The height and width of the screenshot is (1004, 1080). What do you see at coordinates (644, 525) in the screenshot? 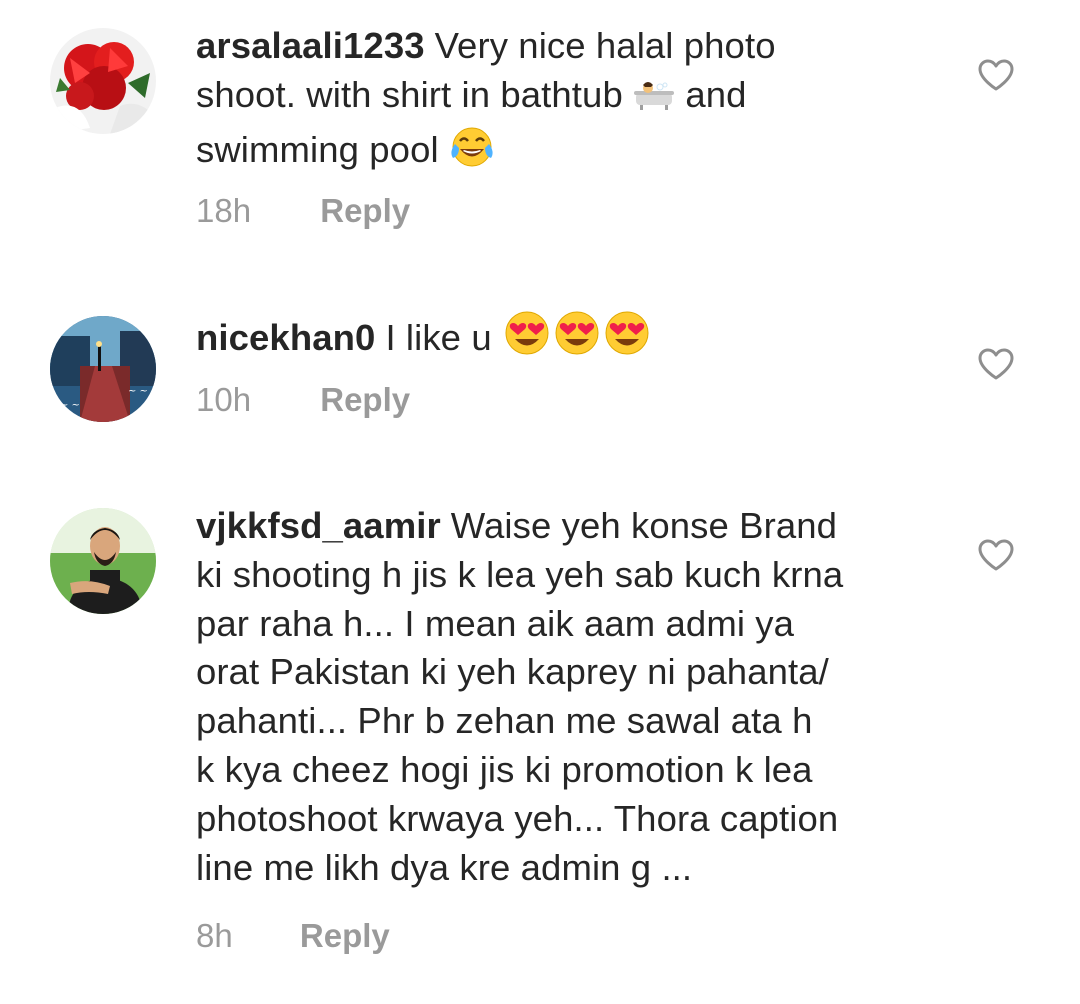
I see `comment-text-line: Waise yeh konse Brand` at bounding box center [644, 525].